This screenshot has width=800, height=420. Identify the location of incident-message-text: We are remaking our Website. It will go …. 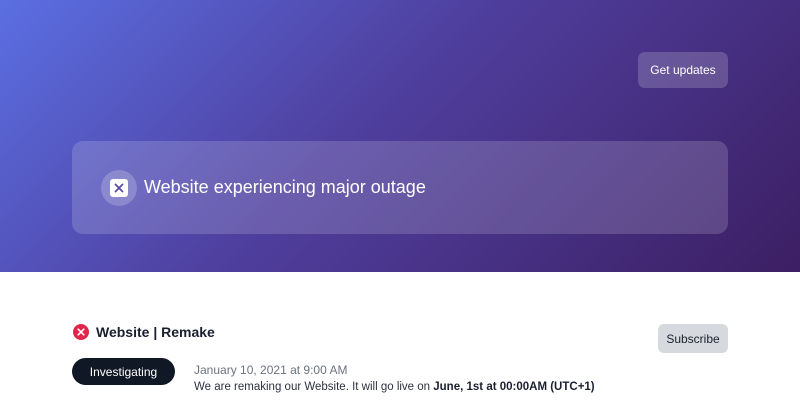
(314, 387).